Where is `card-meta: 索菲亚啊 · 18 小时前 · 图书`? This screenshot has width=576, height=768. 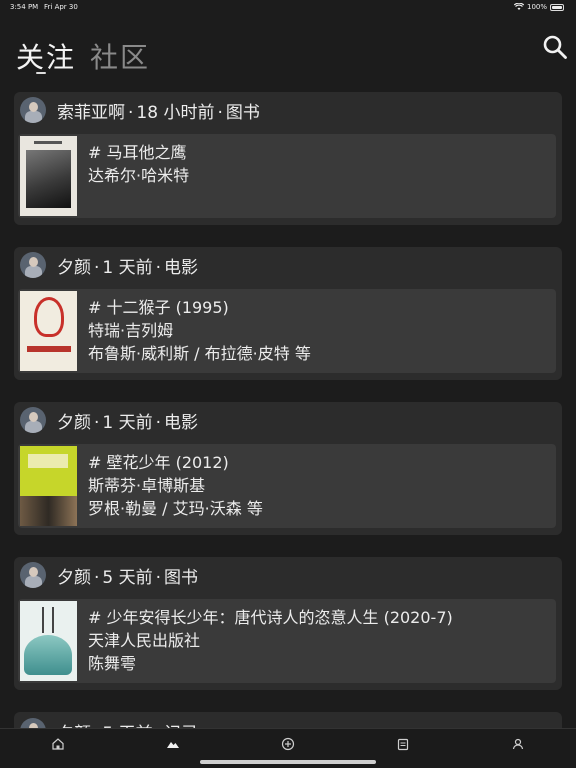 card-meta: 索菲亚啊 · 18 小时前 · 图书 is located at coordinates (158, 112).